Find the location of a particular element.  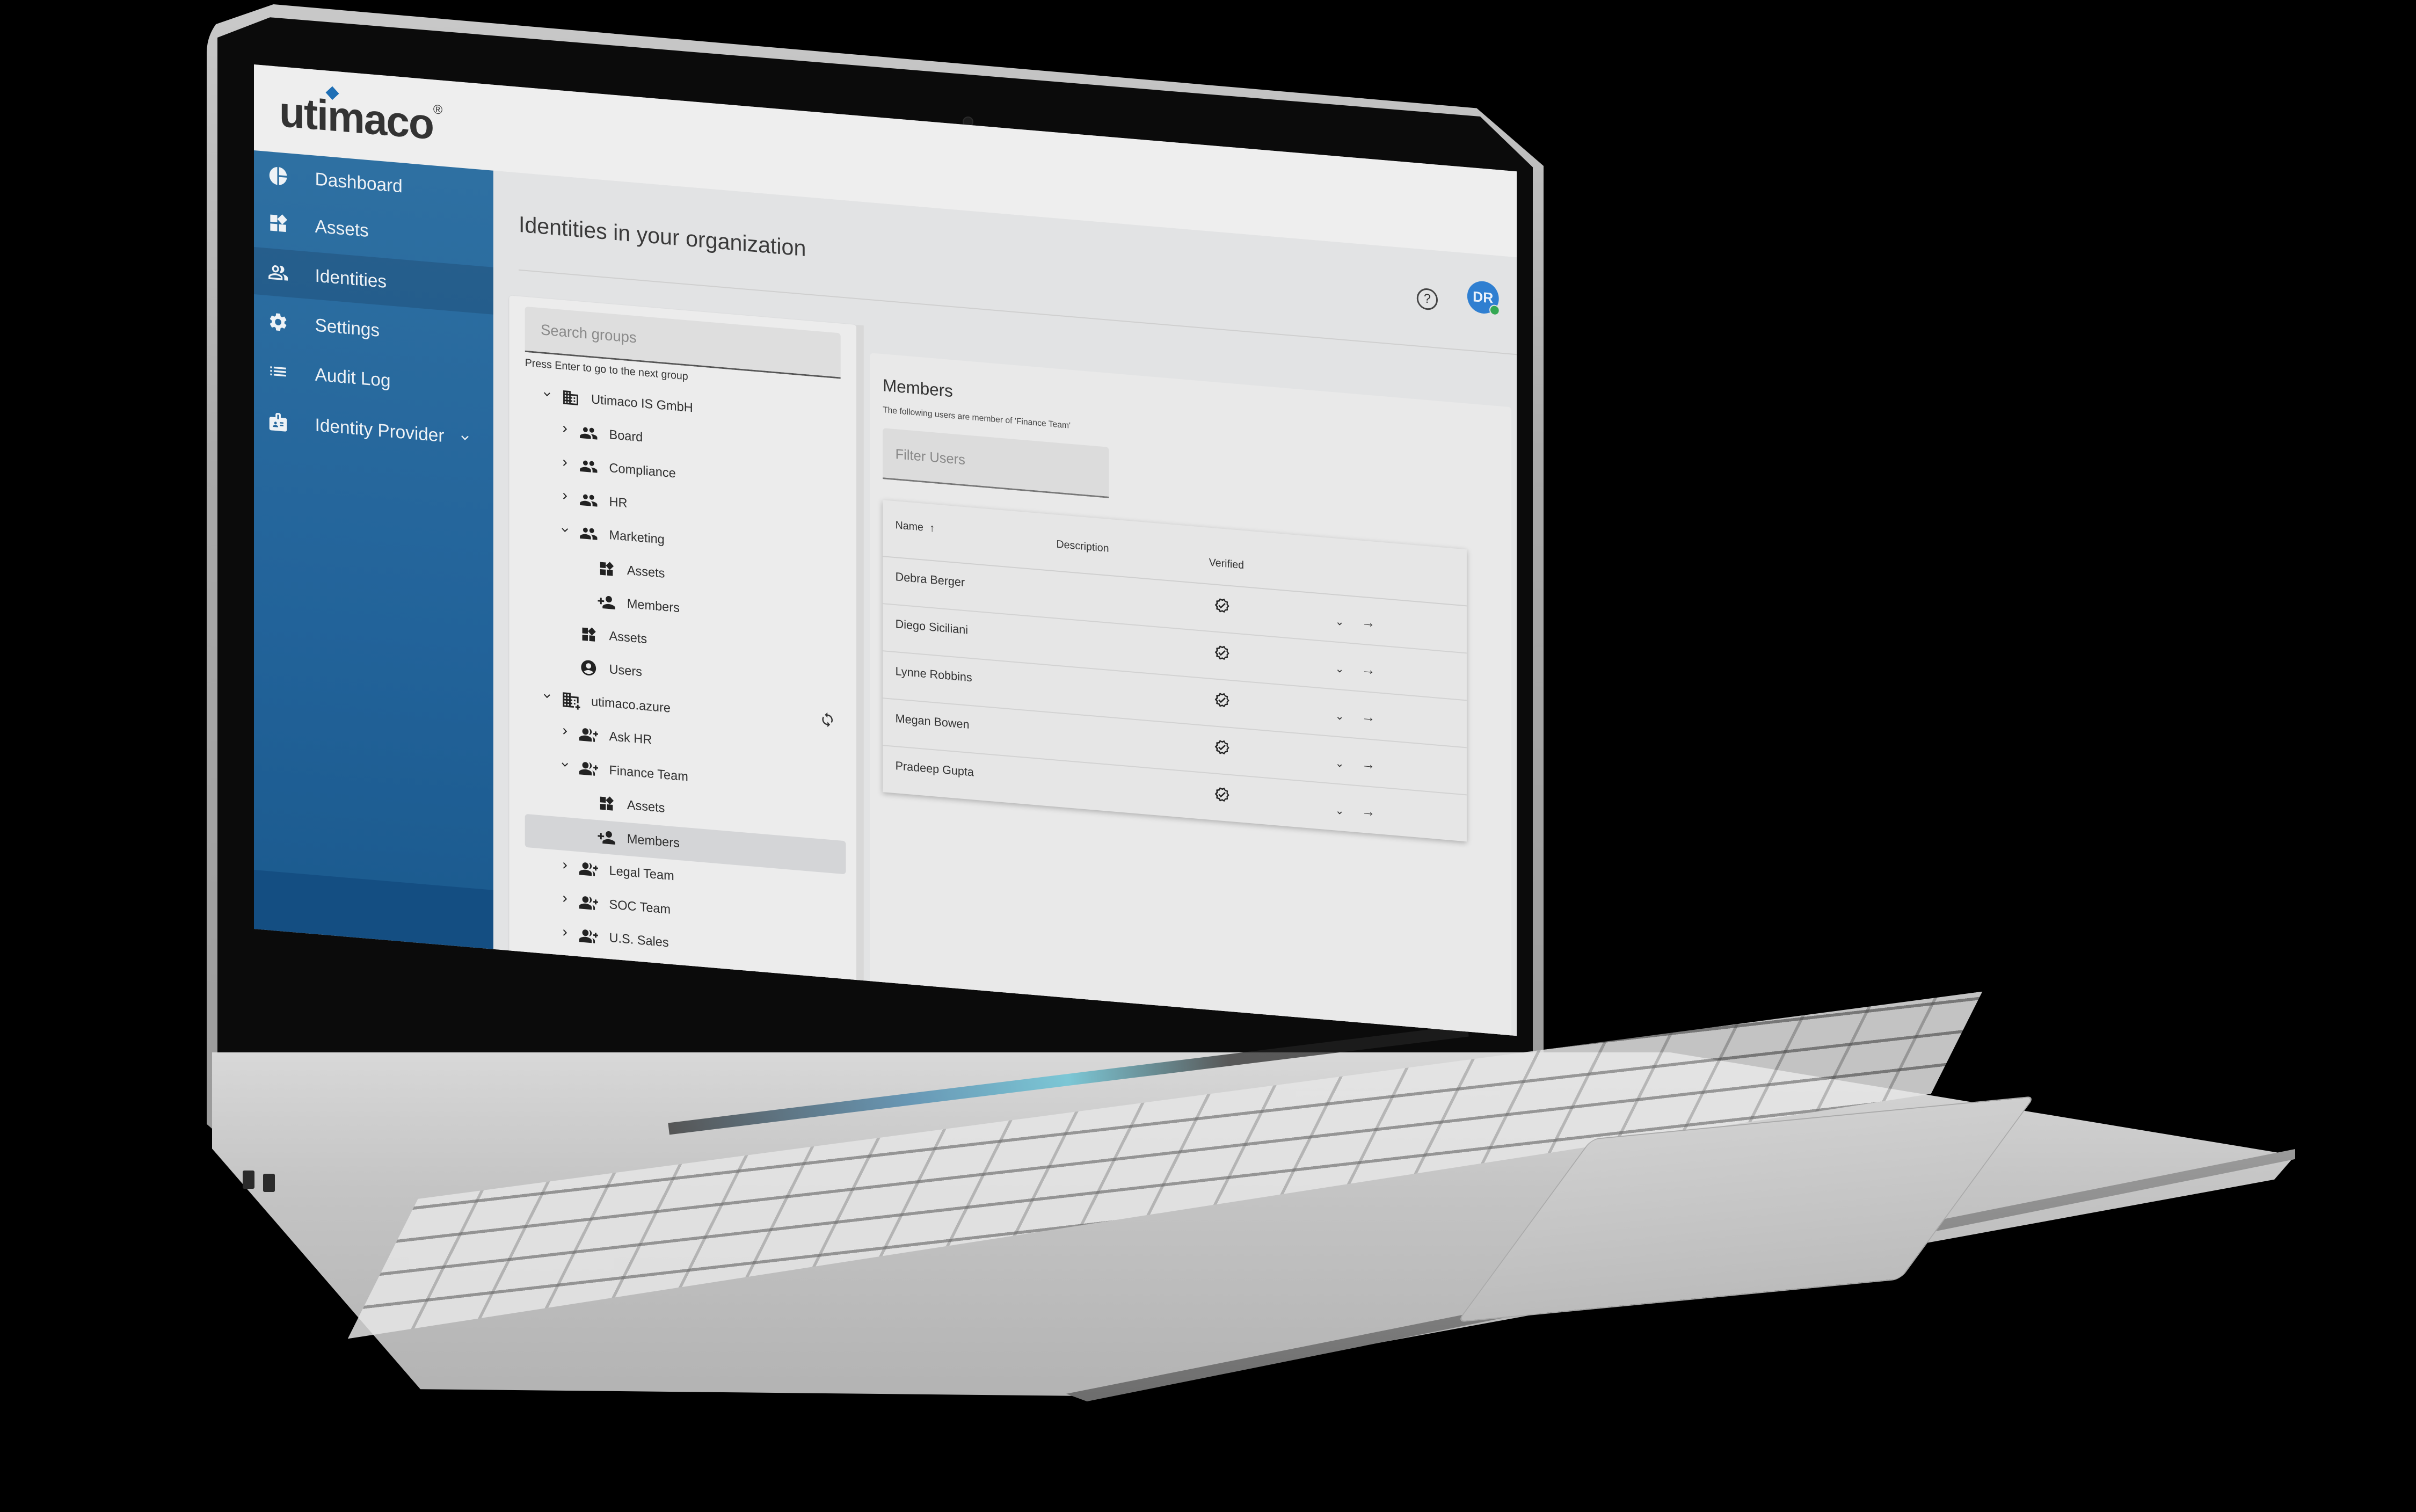

domain-add-icon is located at coordinates (570, 700).